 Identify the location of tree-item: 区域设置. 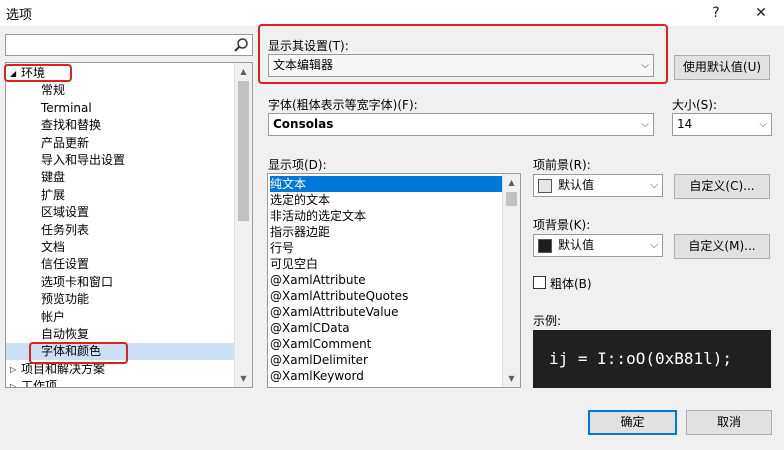
(121, 212).